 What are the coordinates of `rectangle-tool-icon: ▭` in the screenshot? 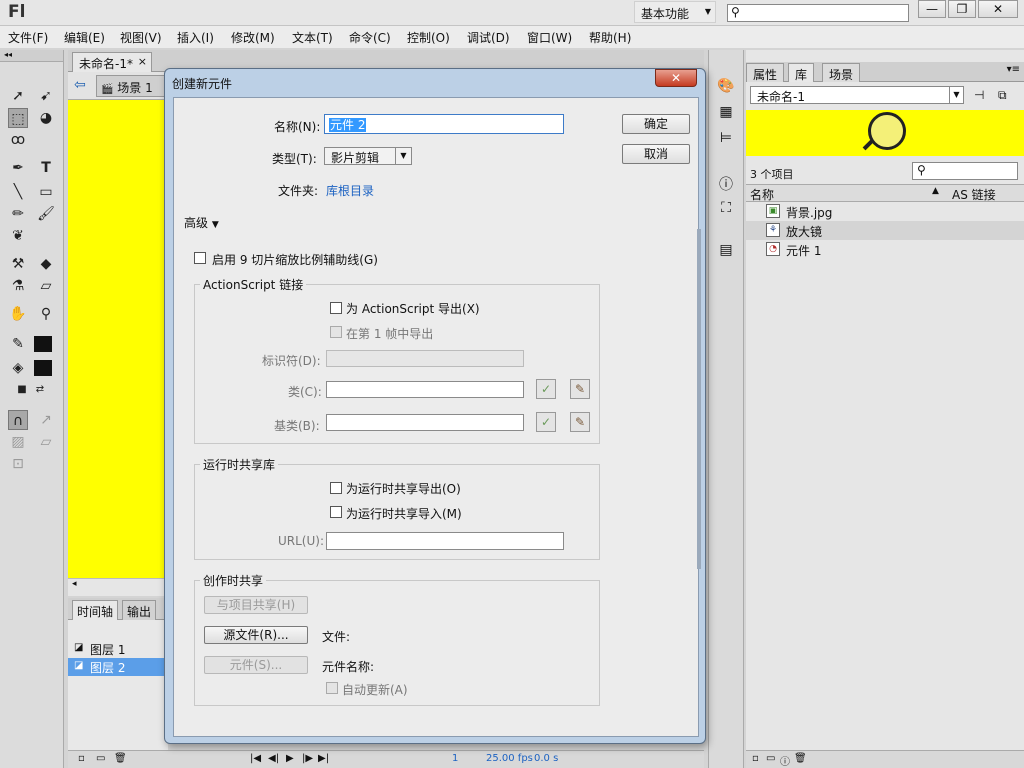 It's located at (46, 192).